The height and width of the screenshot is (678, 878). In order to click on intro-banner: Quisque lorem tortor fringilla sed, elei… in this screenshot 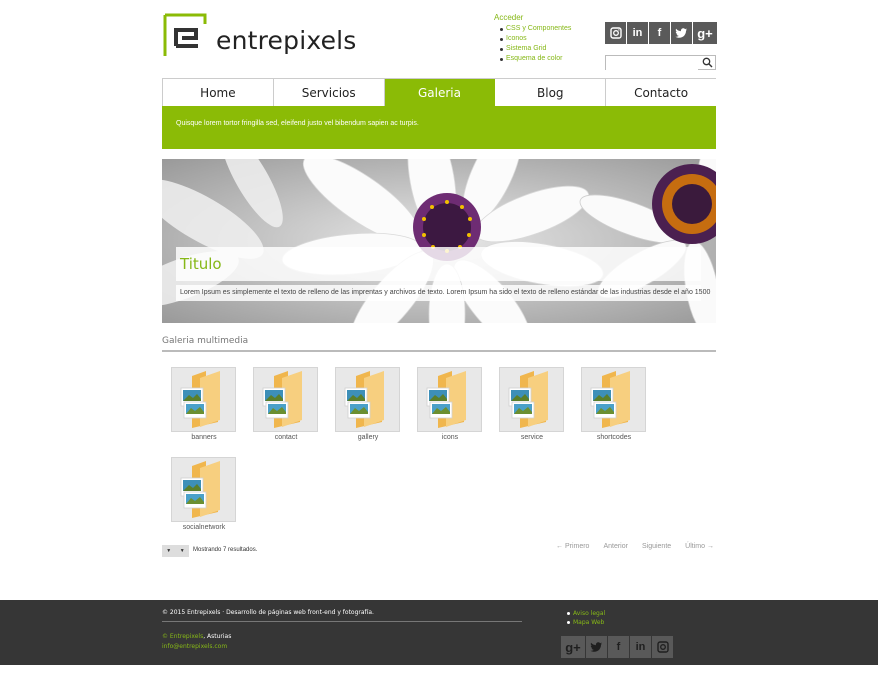, I will do `click(439, 127)`.